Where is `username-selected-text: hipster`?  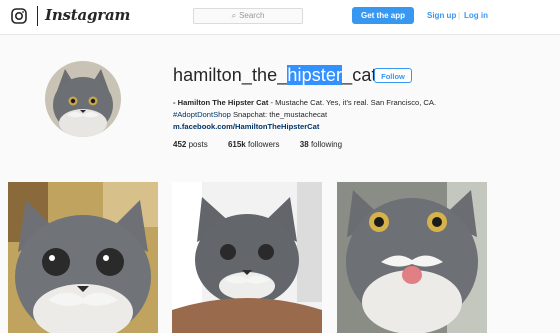 username-selected-text: hipster is located at coordinates (315, 75).